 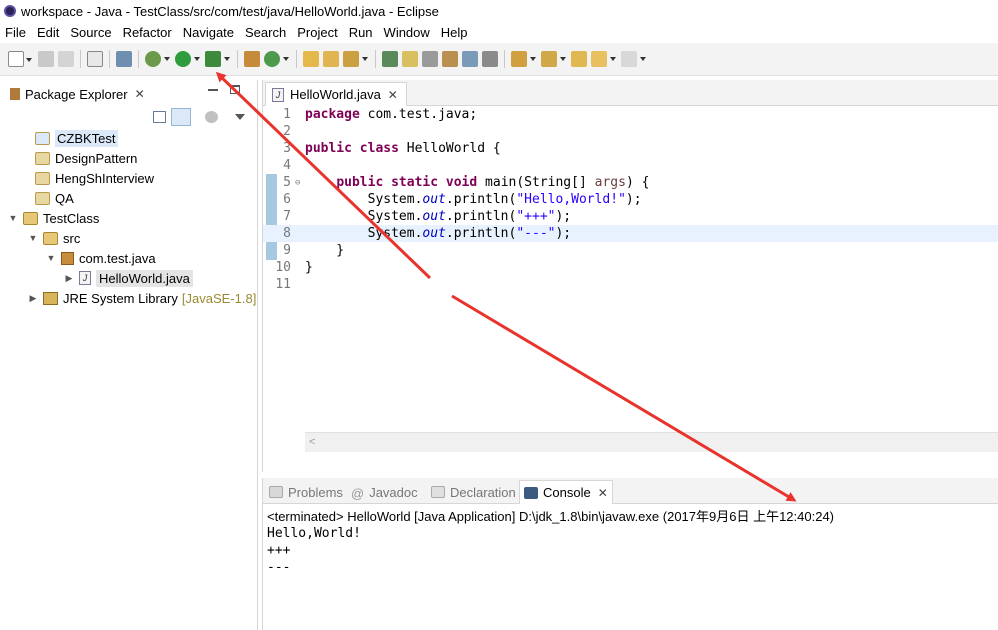 I want to click on code-line: 3 public class HelloWorld {, so click(x=630, y=148).